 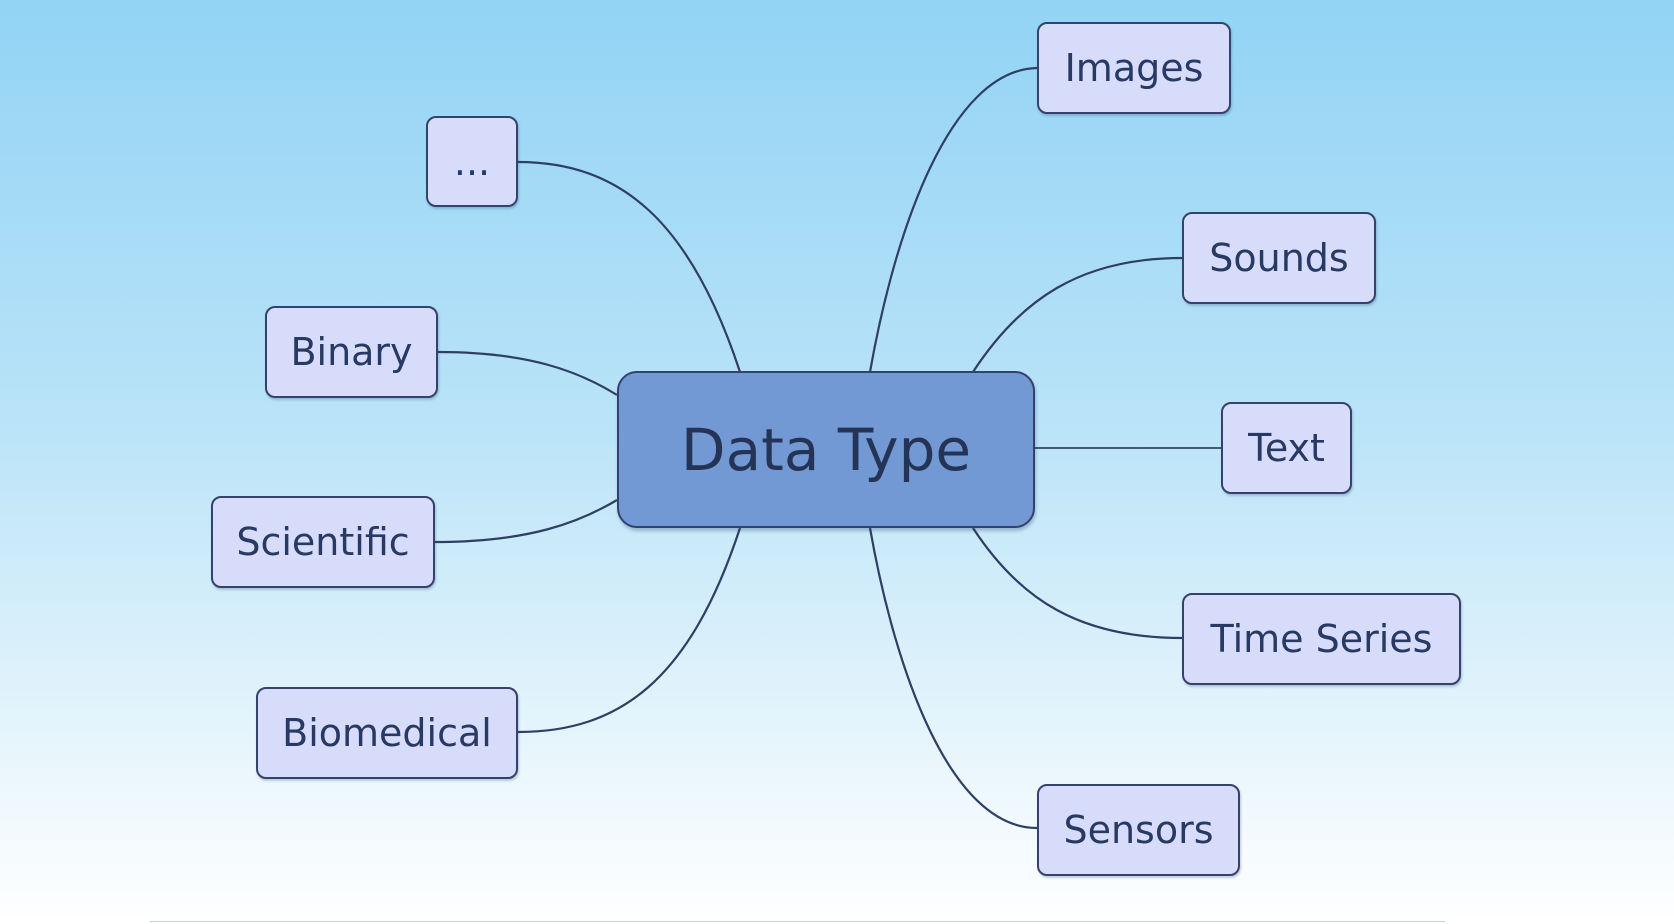 I want to click on bottom-divider, so click(x=797, y=921).